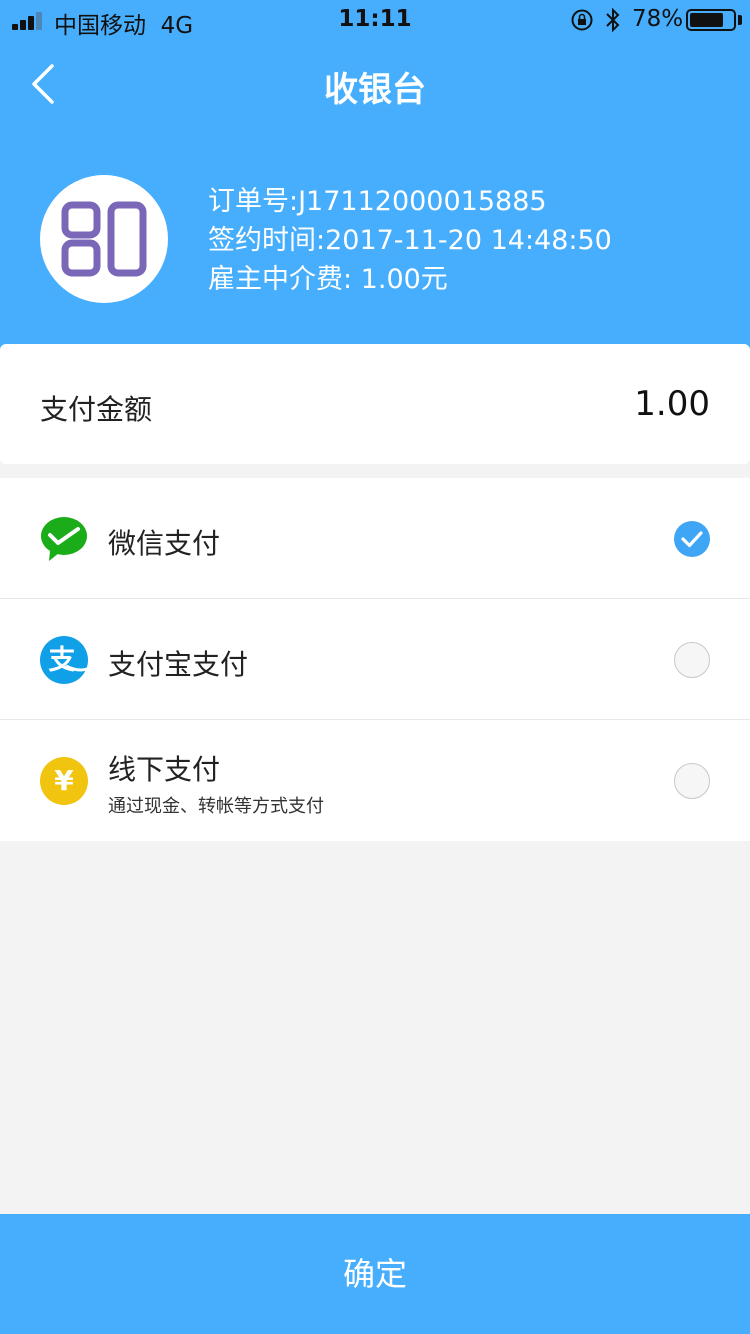  Describe the element at coordinates (375, 20) in the screenshot. I see `status-bar: 中国移动 4G 11:11 78%` at that location.